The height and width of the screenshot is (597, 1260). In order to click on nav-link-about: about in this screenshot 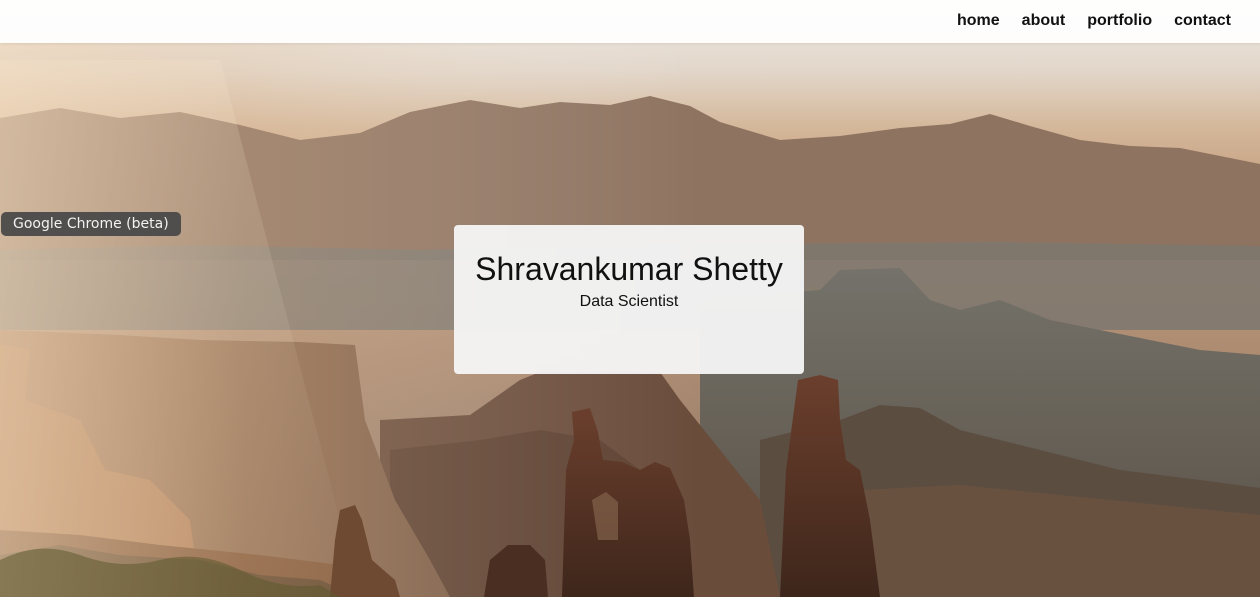, I will do `click(1044, 21)`.